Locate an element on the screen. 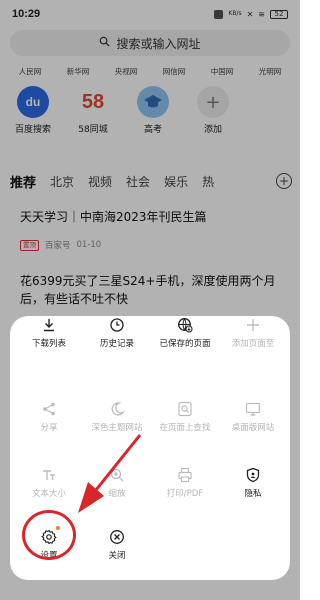 The width and height of the screenshot is (320, 600). menu-zoom: 缩放 is located at coordinates (117, 483).